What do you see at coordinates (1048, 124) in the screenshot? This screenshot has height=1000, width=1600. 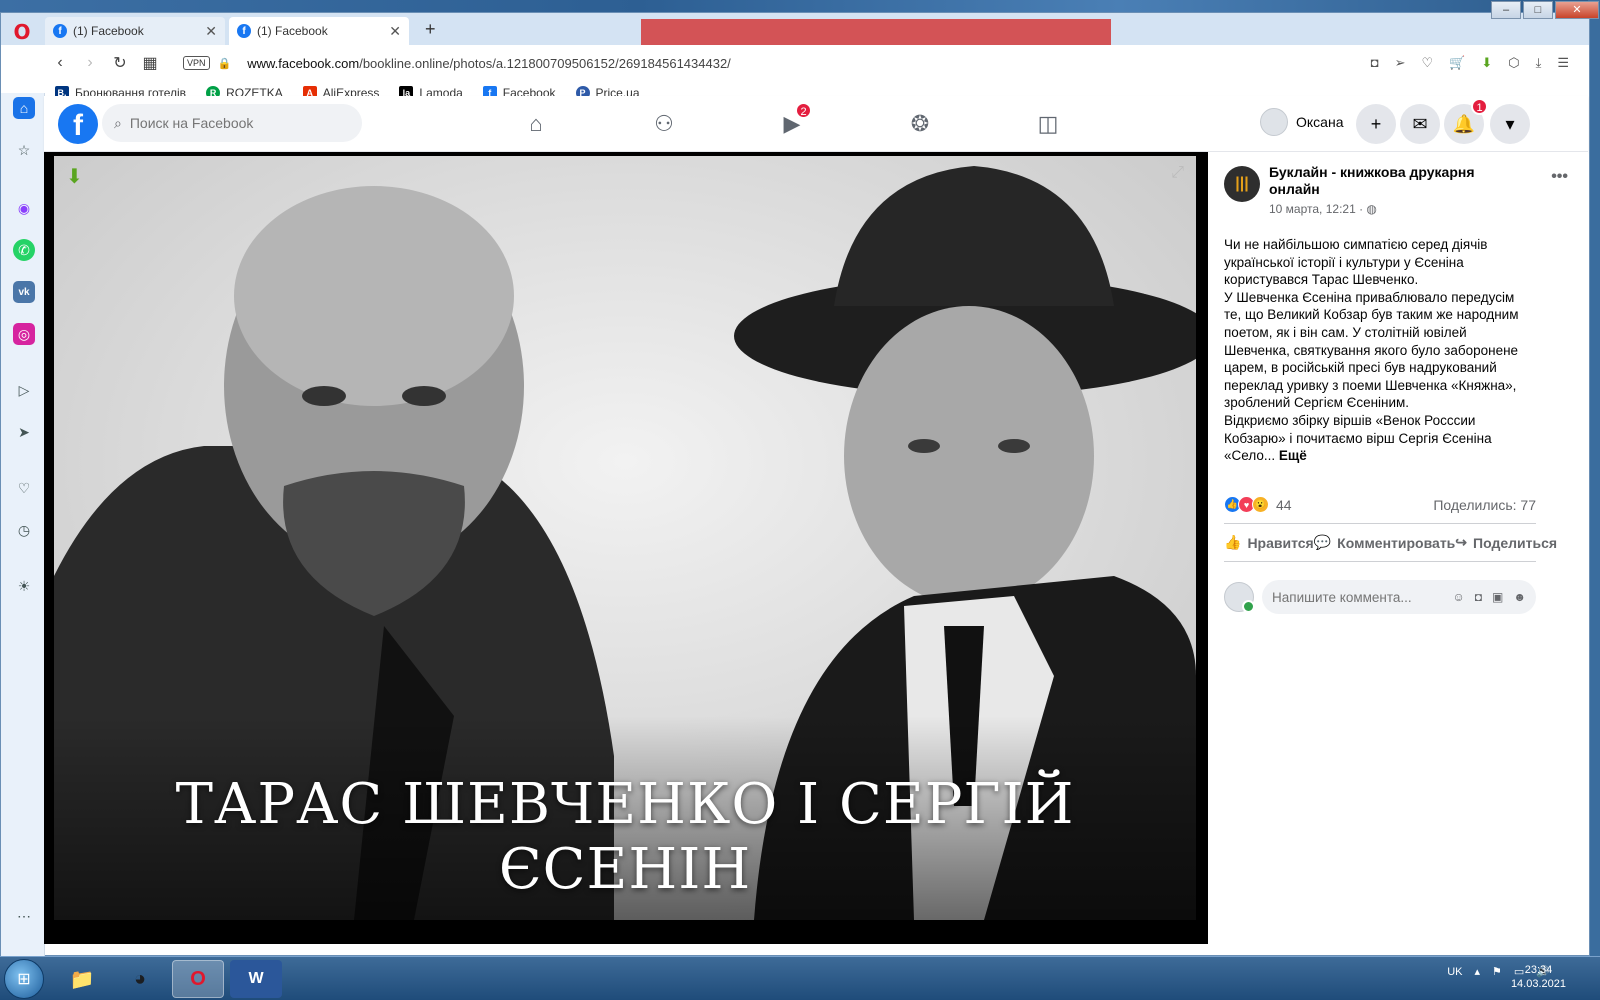 I see `gaming-tab-icon: ◫` at bounding box center [1048, 124].